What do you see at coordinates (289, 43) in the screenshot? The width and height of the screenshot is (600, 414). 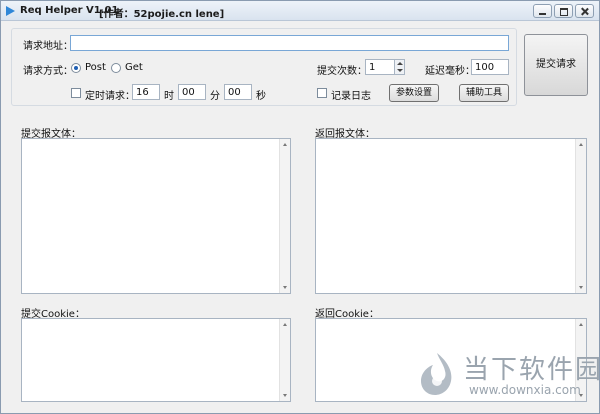 I see `url-input` at bounding box center [289, 43].